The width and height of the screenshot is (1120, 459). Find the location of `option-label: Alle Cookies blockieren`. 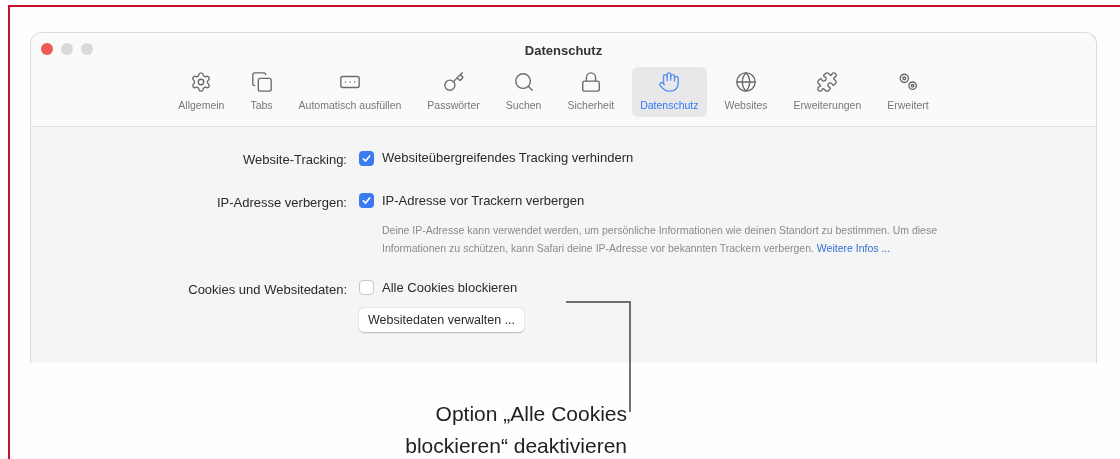

option-label: Alle Cookies blockieren is located at coordinates (450, 287).